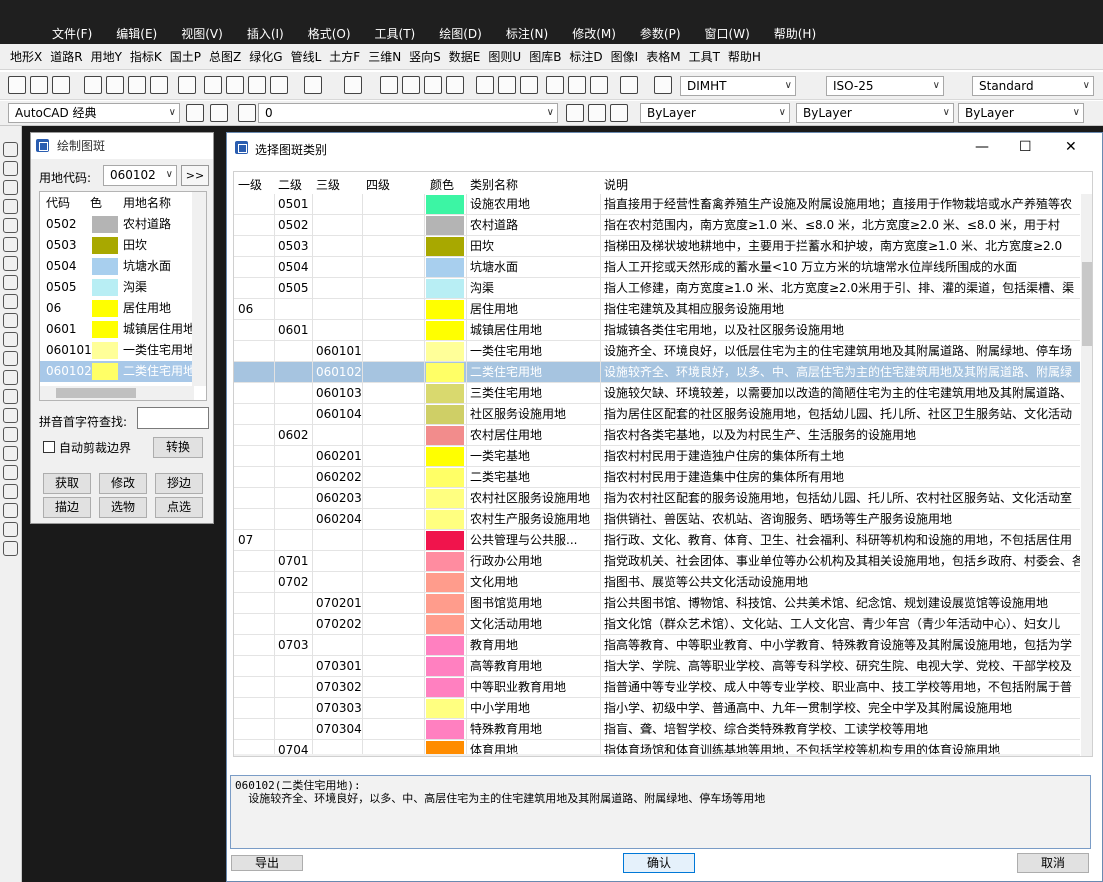  What do you see at coordinates (329, 34) in the screenshot?
I see `menu-item: 格式(O)` at bounding box center [329, 34].